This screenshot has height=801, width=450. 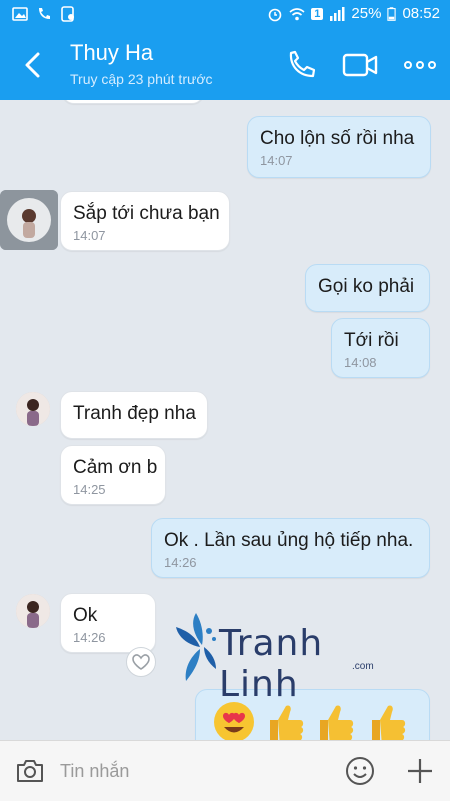 What do you see at coordinates (289, 540) in the screenshot?
I see `message-text: Ok . Lần sau ủng hộ tiếp nha.` at bounding box center [289, 540].